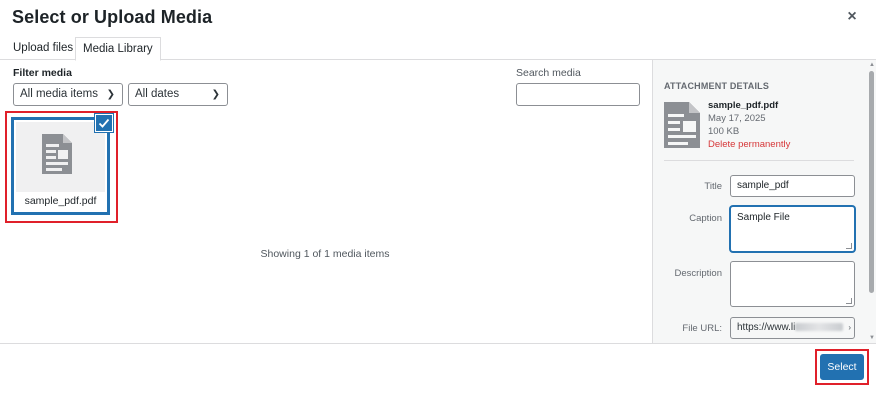 This screenshot has height=394, width=876. I want to click on caption-field: Sample File, so click(792, 229).